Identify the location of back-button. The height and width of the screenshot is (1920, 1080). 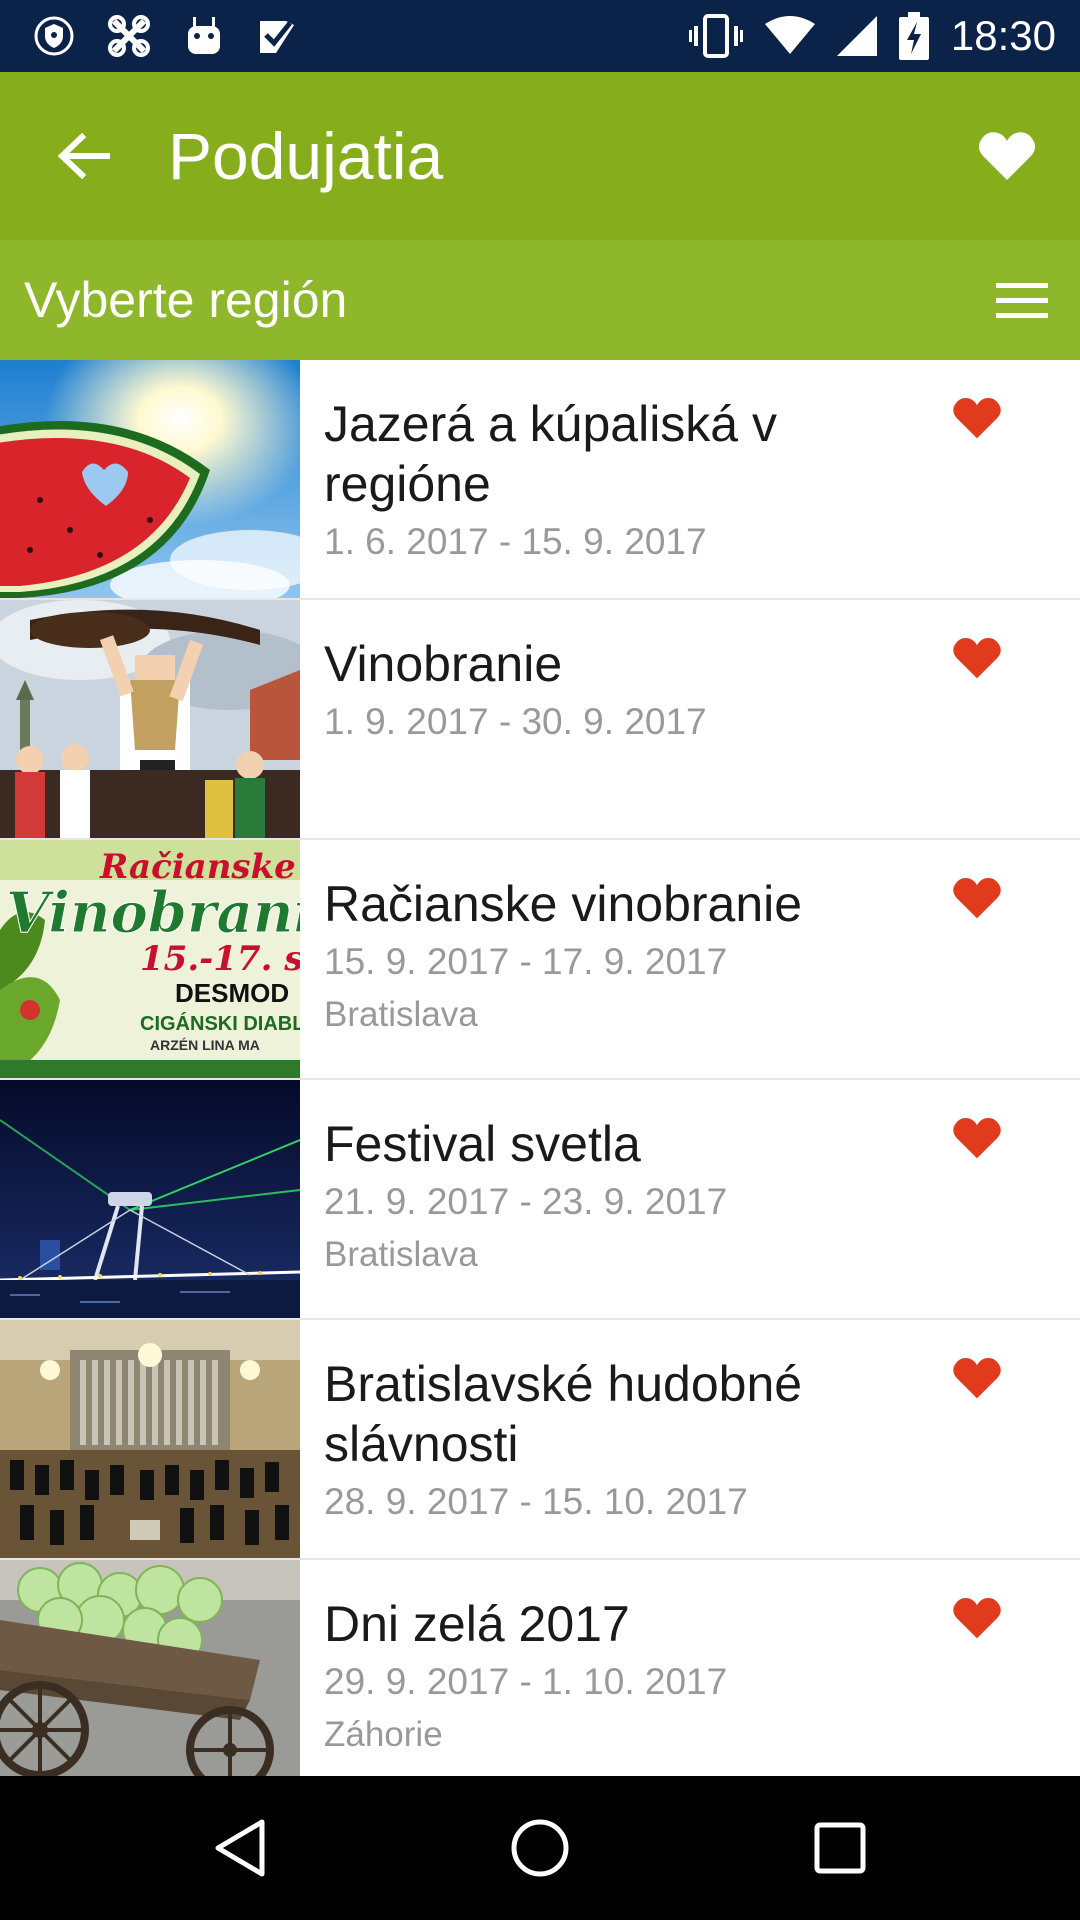
(84, 156).